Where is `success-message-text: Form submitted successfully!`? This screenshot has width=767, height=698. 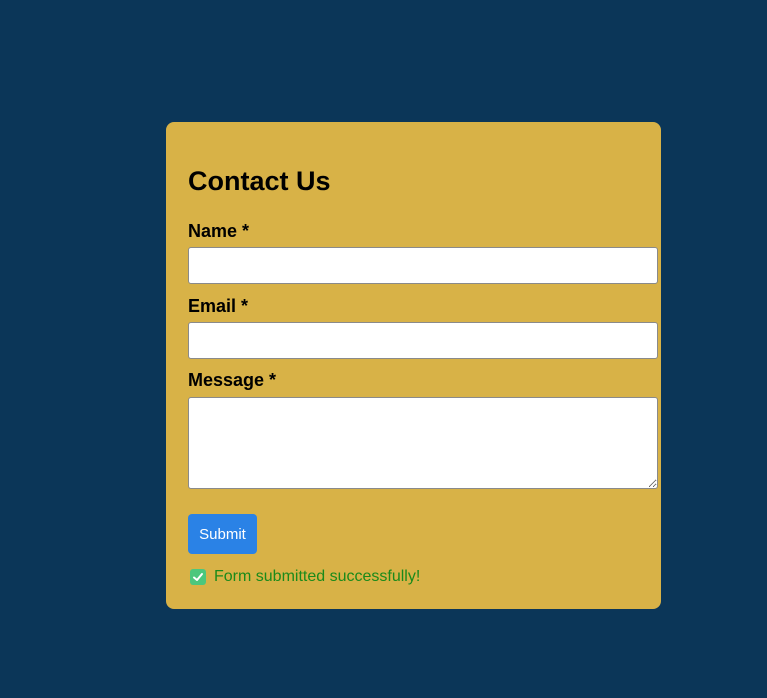
success-message-text: Form submitted successfully! is located at coordinates (317, 576).